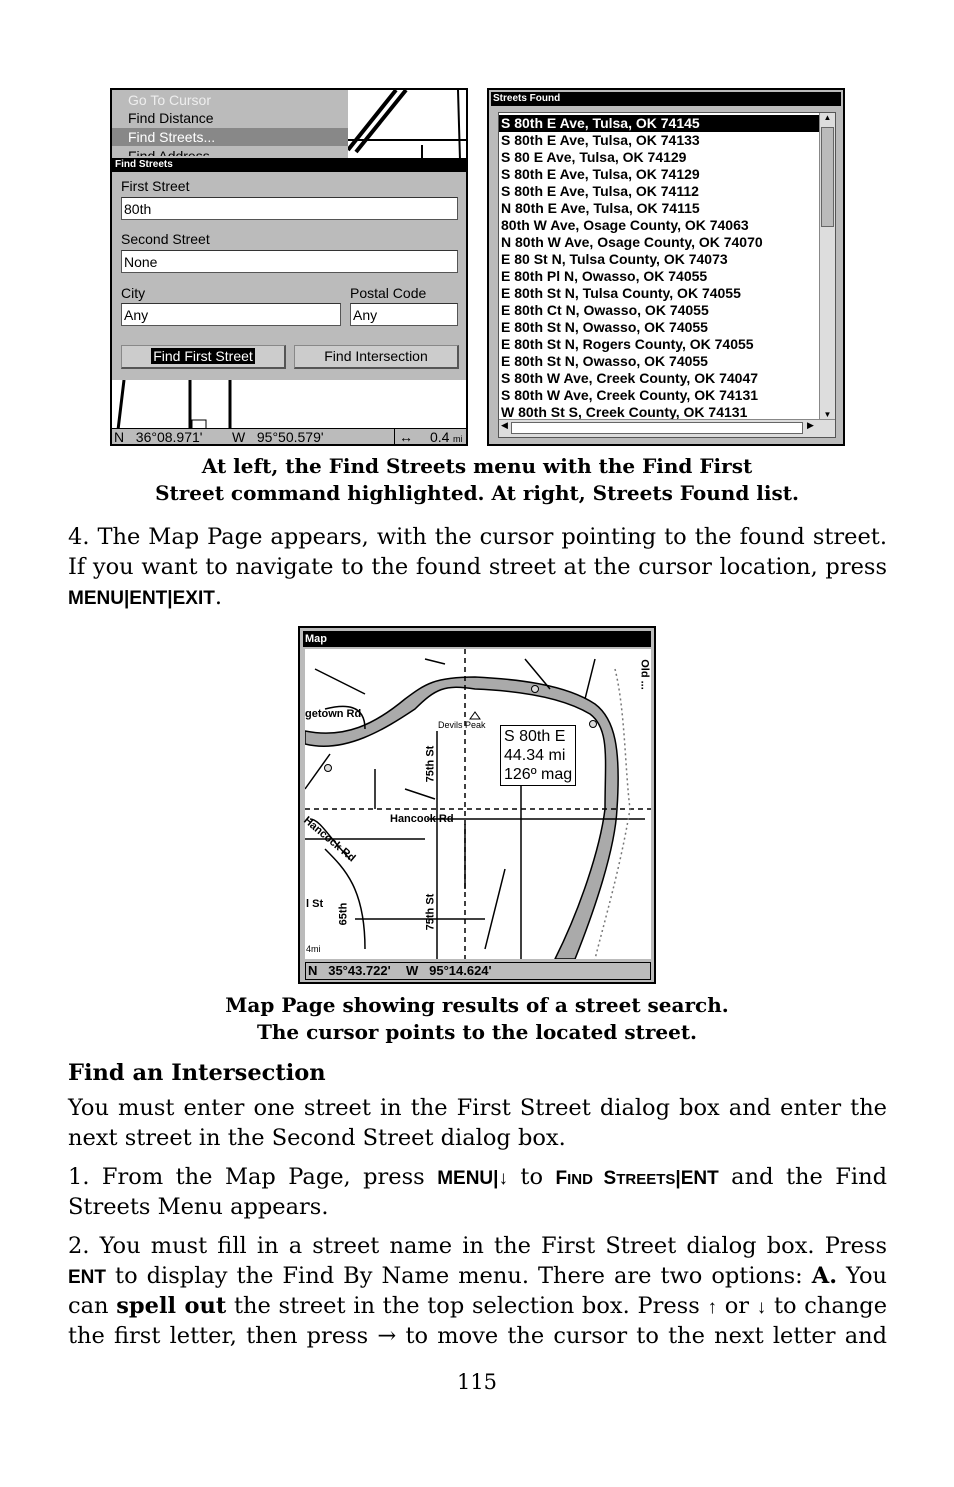 The height and width of the screenshot is (1487, 954). Describe the element at coordinates (477, 1032) in the screenshot. I see `caption-line: The cursor points to the located street.` at that location.